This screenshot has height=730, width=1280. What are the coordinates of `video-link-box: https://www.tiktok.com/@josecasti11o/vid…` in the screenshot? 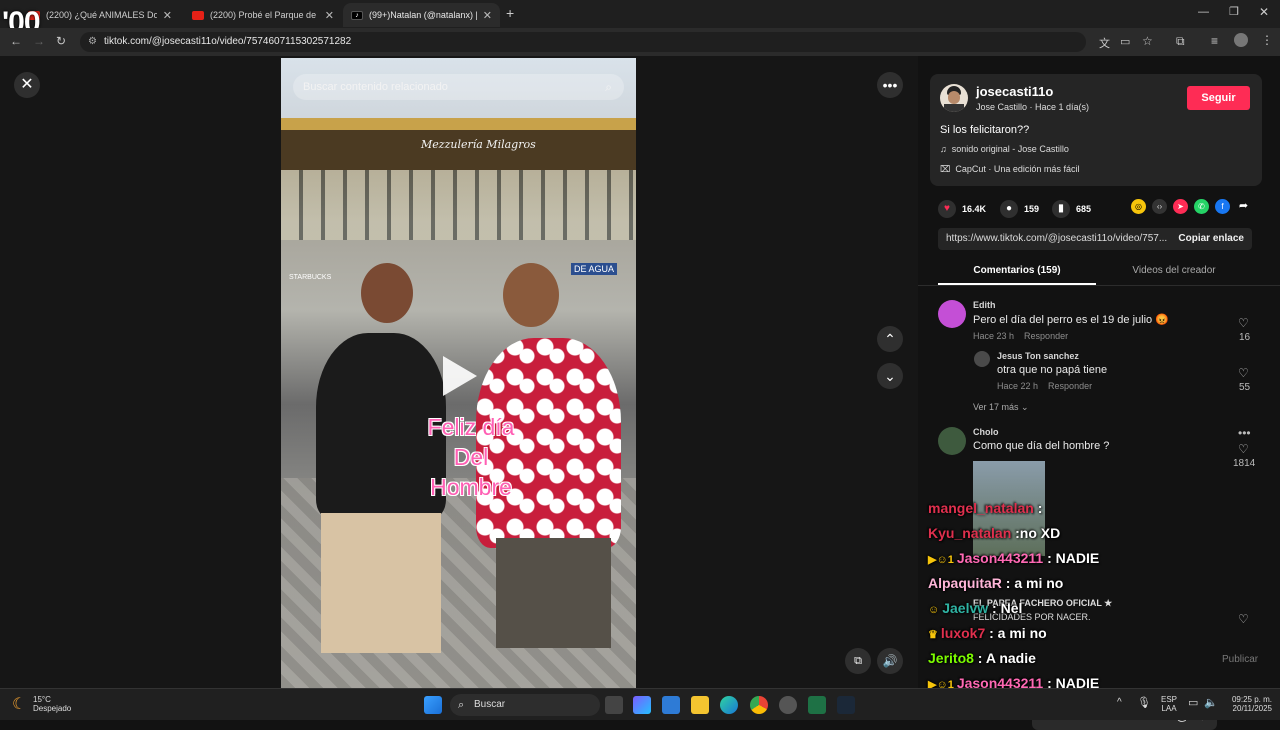 It's located at (1095, 239).